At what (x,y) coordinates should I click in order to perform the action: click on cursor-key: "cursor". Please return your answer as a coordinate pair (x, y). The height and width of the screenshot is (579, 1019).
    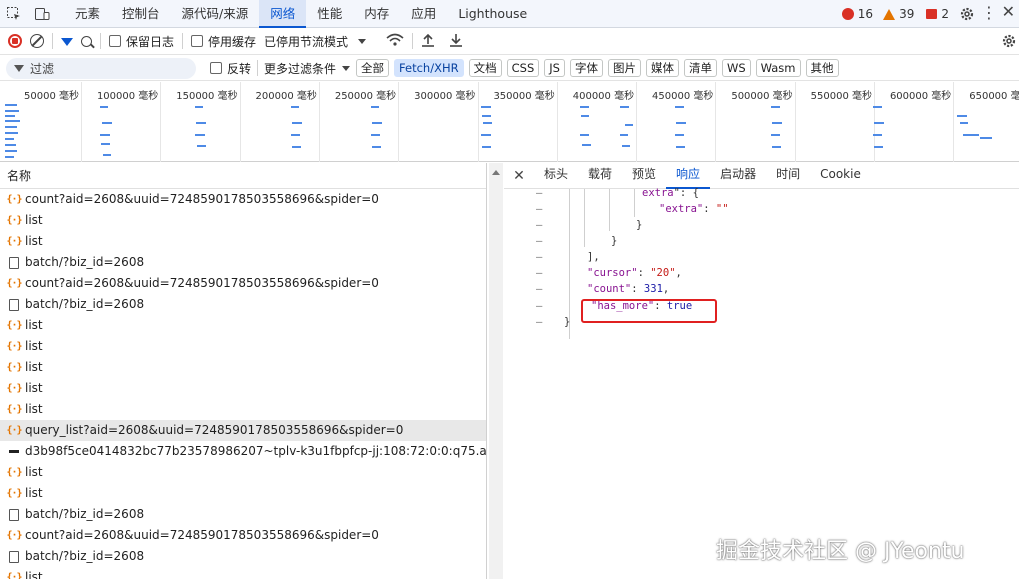
    Looking at the image, I should click on (612, 273).